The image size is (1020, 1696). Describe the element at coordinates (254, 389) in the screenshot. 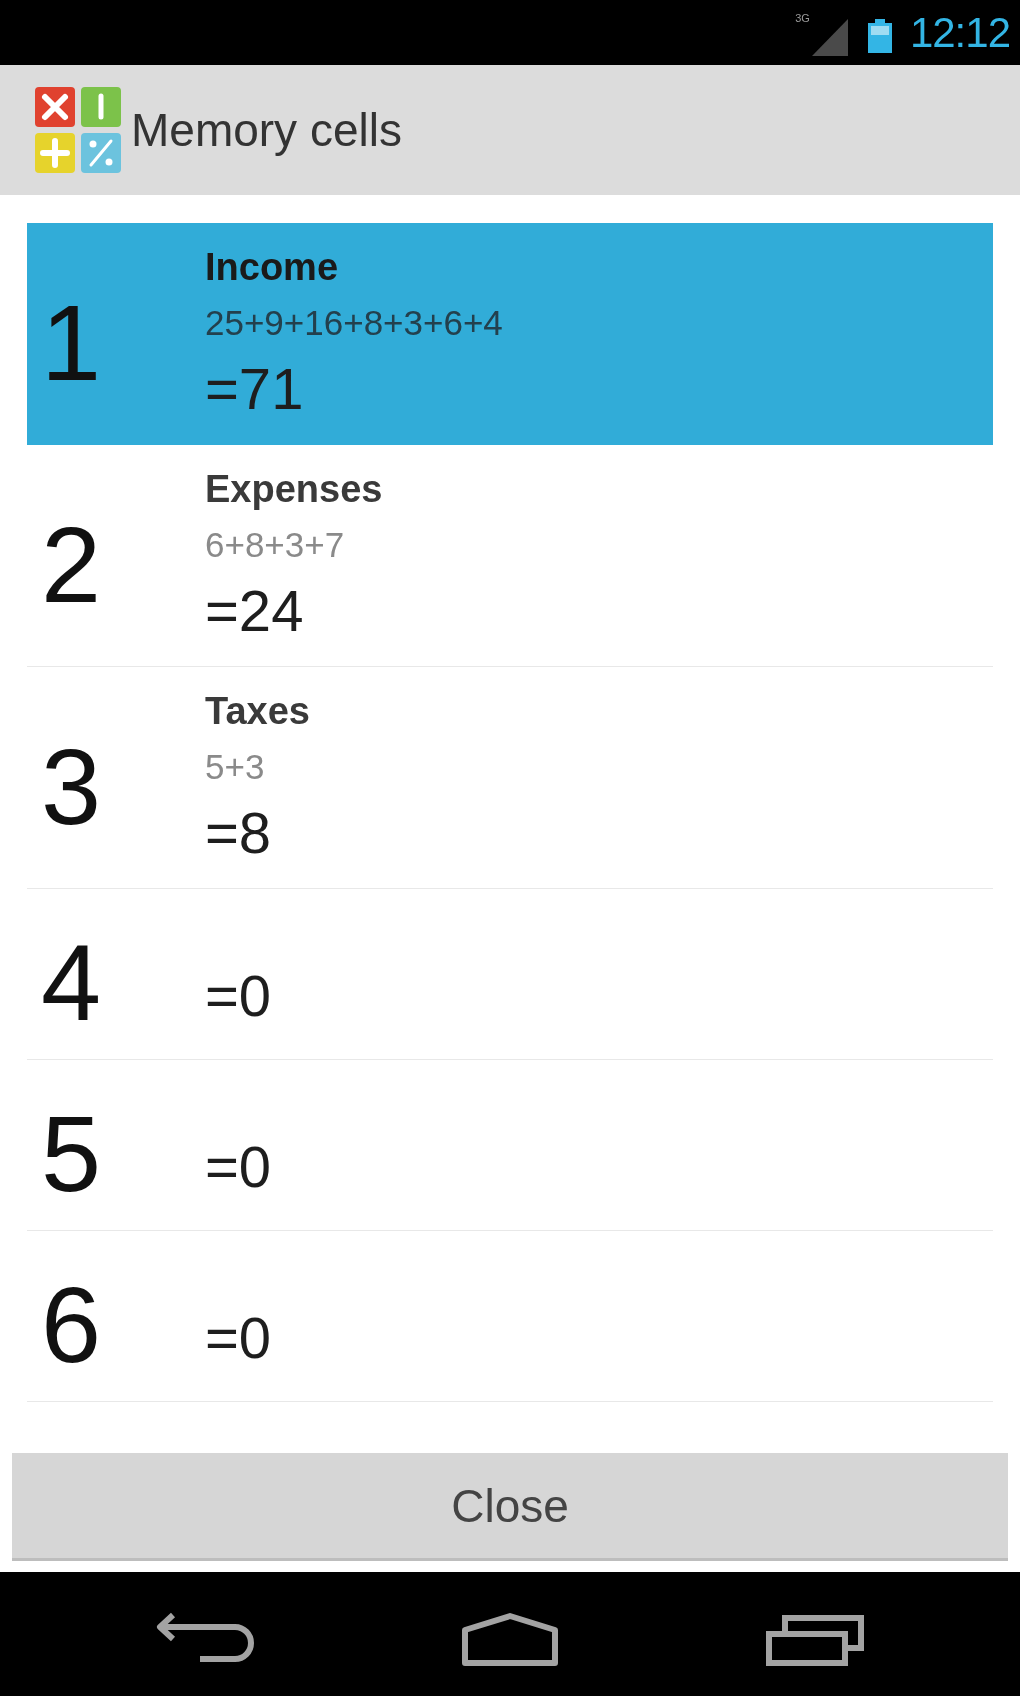

I see `cell-result: =71` at that location.